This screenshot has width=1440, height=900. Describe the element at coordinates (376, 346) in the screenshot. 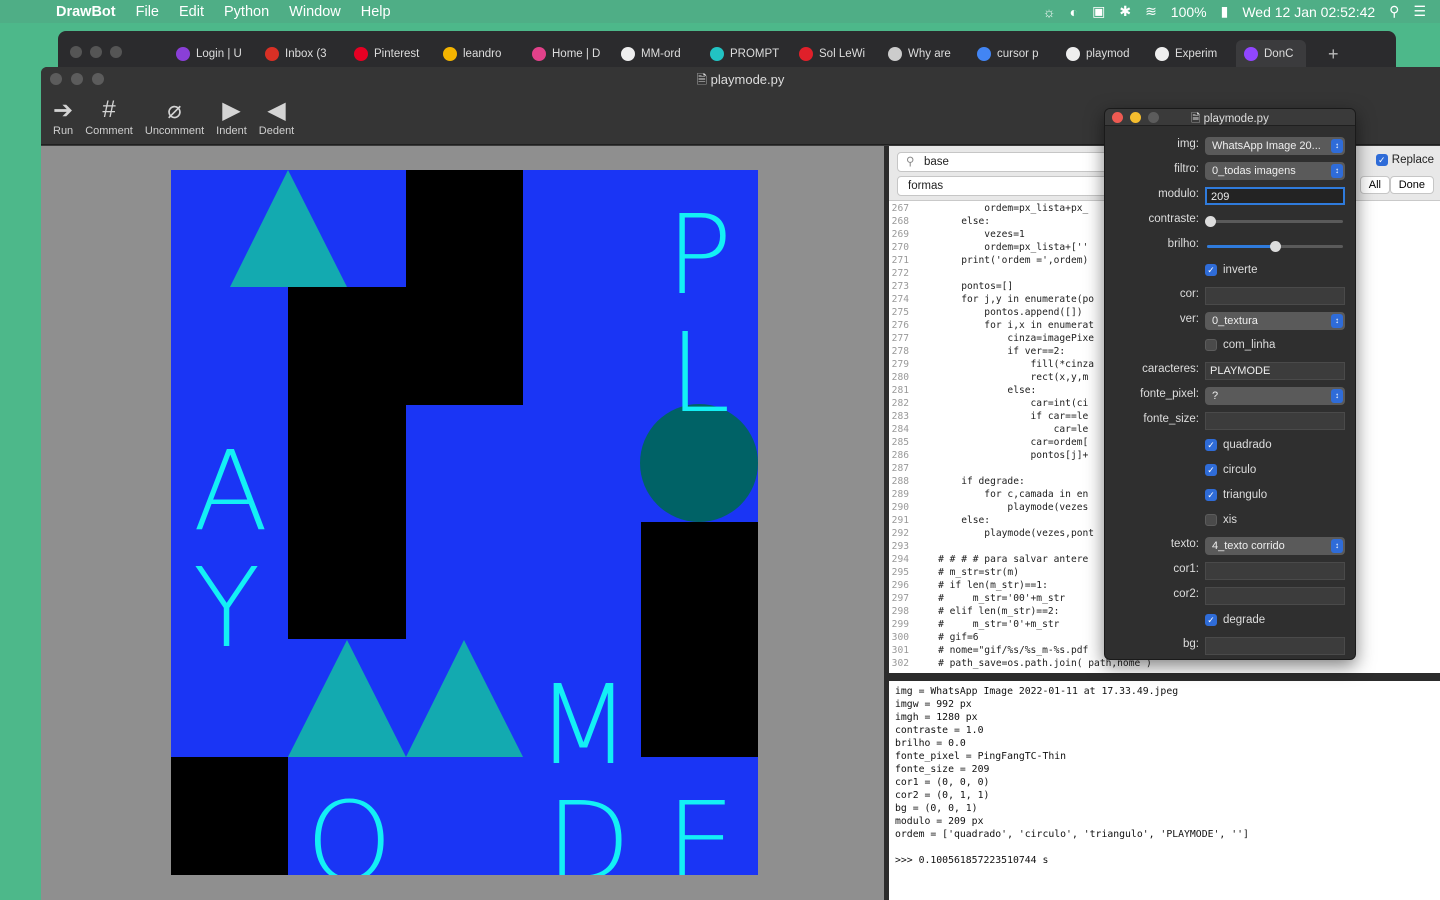

I see `square-shape` at that location.